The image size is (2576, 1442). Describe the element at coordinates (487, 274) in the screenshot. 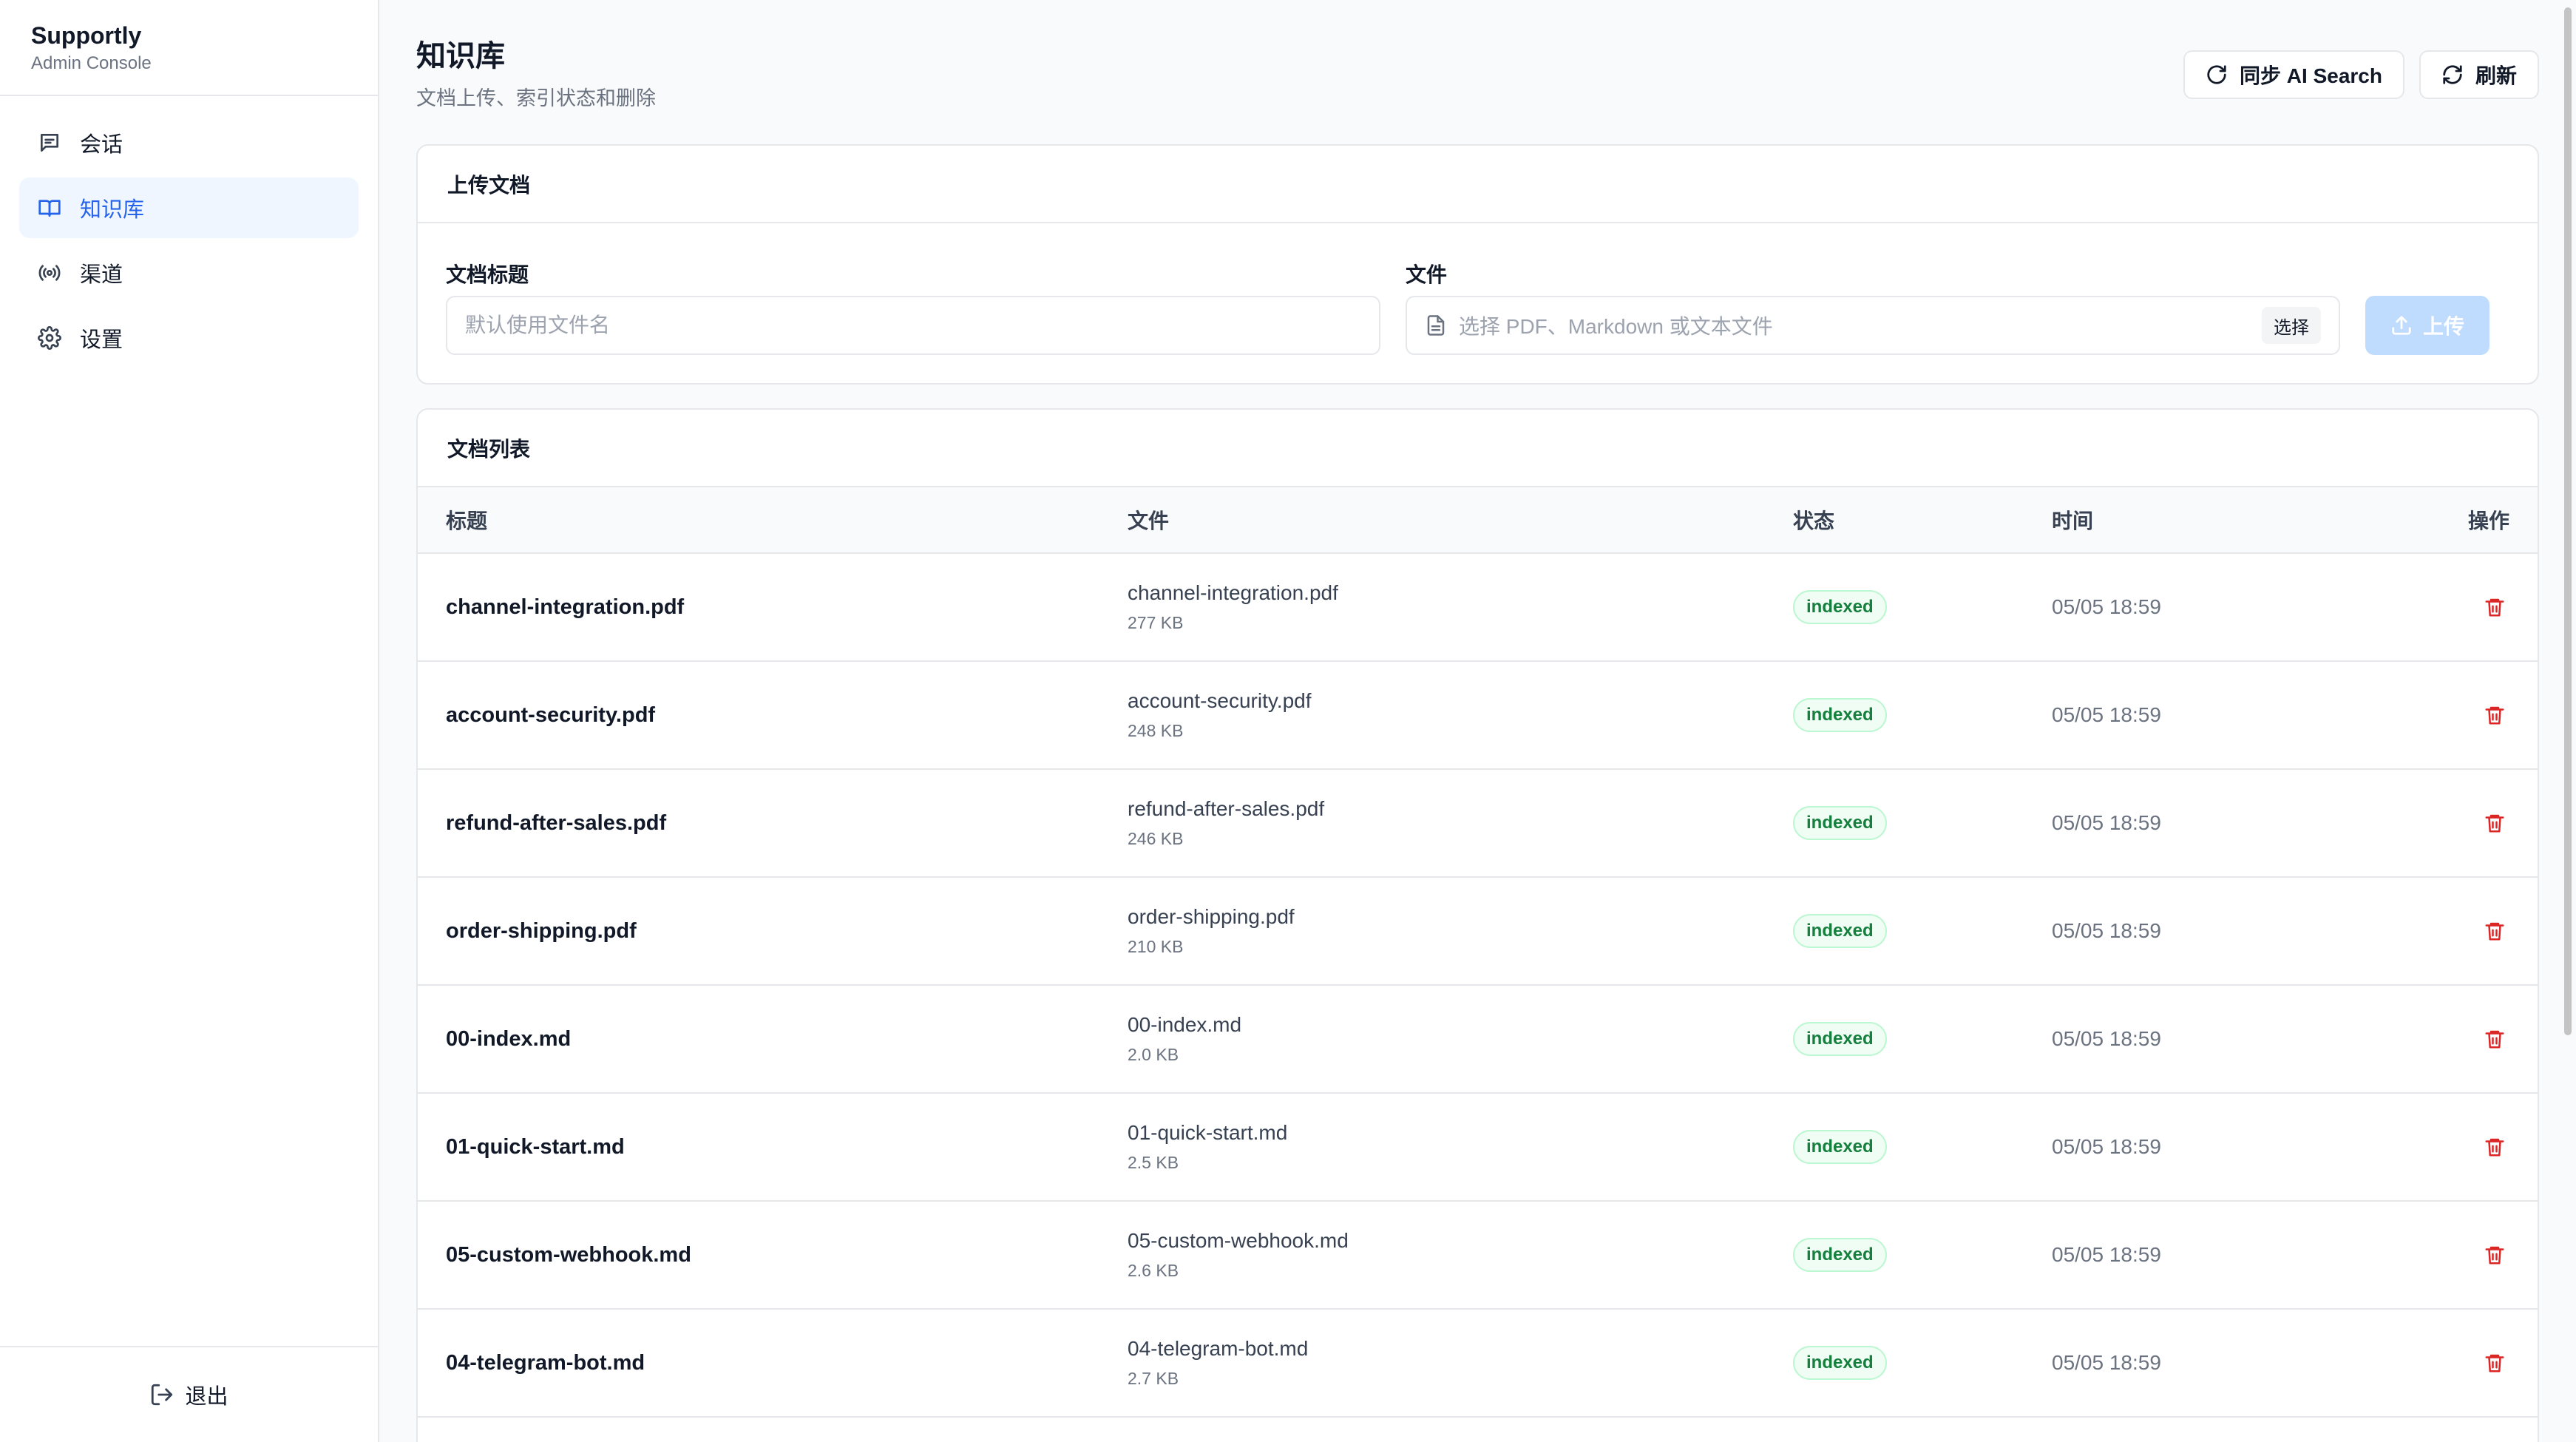

I see `title-field-label: 文档标题` at that location.